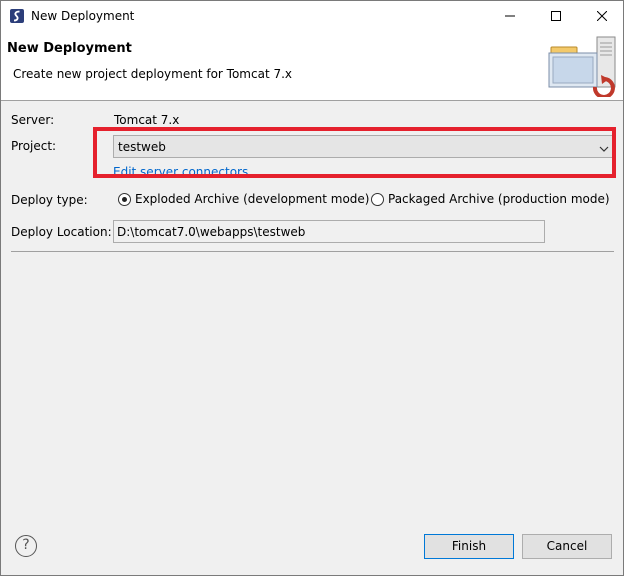 This screenshot has width=624, height=576. What do you see at coordinates (499, 199) in the screenshot?
I see `radio-label: Packaged Archive (production mode)` at bounding box center [499, 199].